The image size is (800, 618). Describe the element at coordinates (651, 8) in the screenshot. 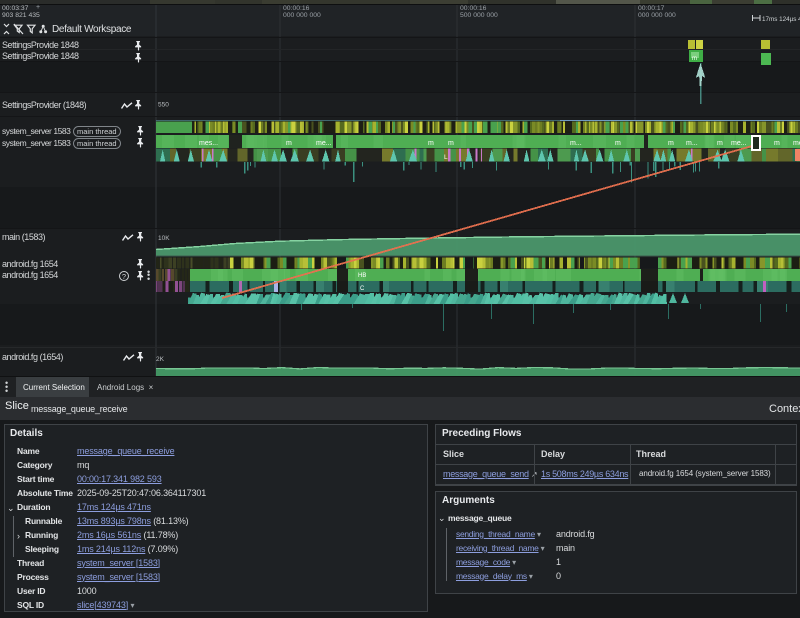

I see `svg-text: 00:00:17` at that location.